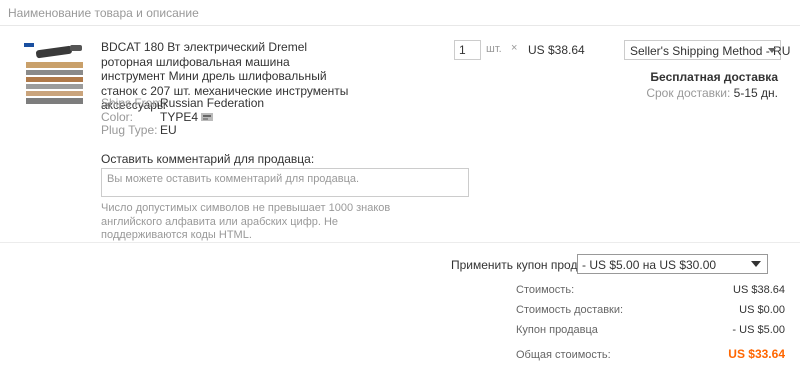 Image resolution: width=800 pixels, height=379 pixels. What do you see at coordinates (714, 77) in the screenshot?
I see `free-shipping-label: Бесплатная доставка` at bounding box center [714, 77].